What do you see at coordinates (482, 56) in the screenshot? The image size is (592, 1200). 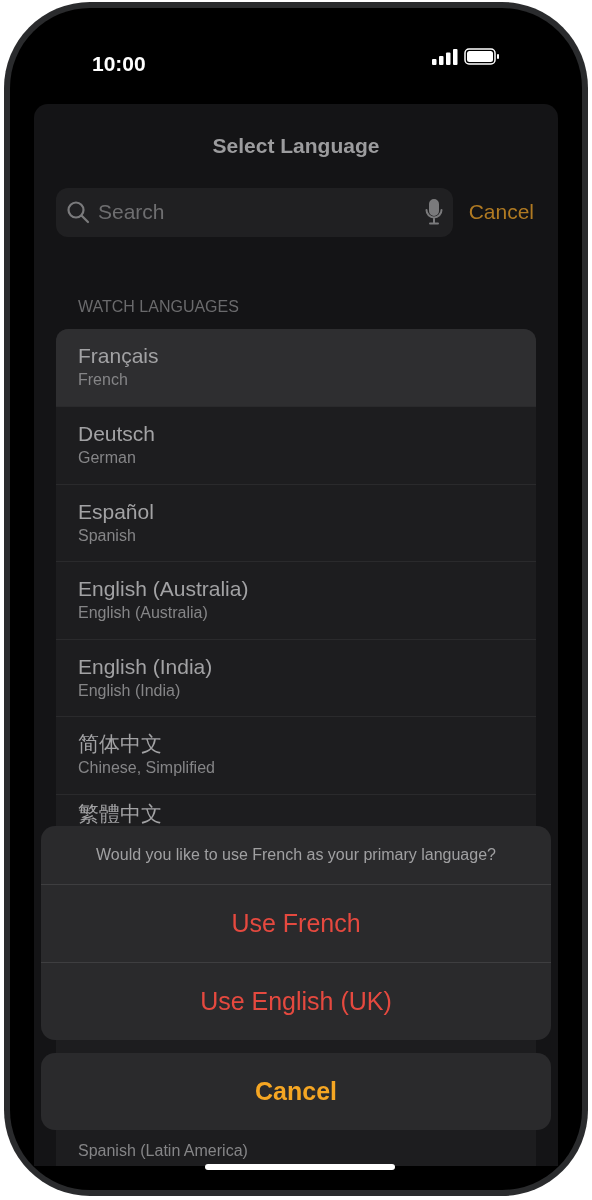 I see `battery-icon` at bounding box center [482, 56].